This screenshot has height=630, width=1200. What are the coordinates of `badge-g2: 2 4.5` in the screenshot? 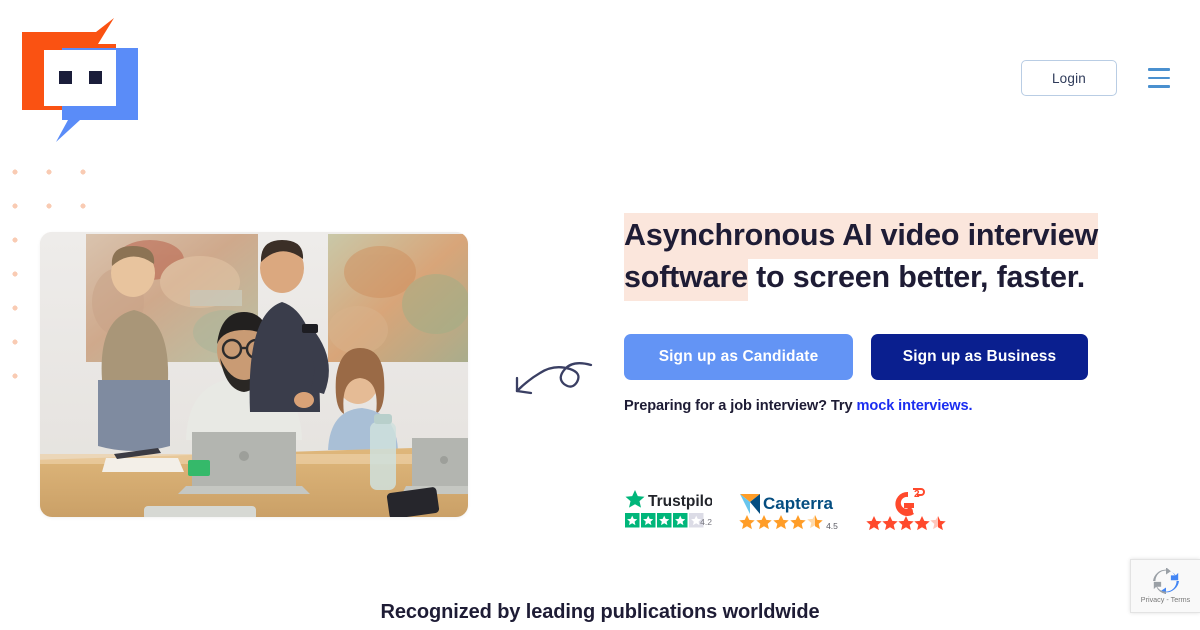 It's located at (906, 510).